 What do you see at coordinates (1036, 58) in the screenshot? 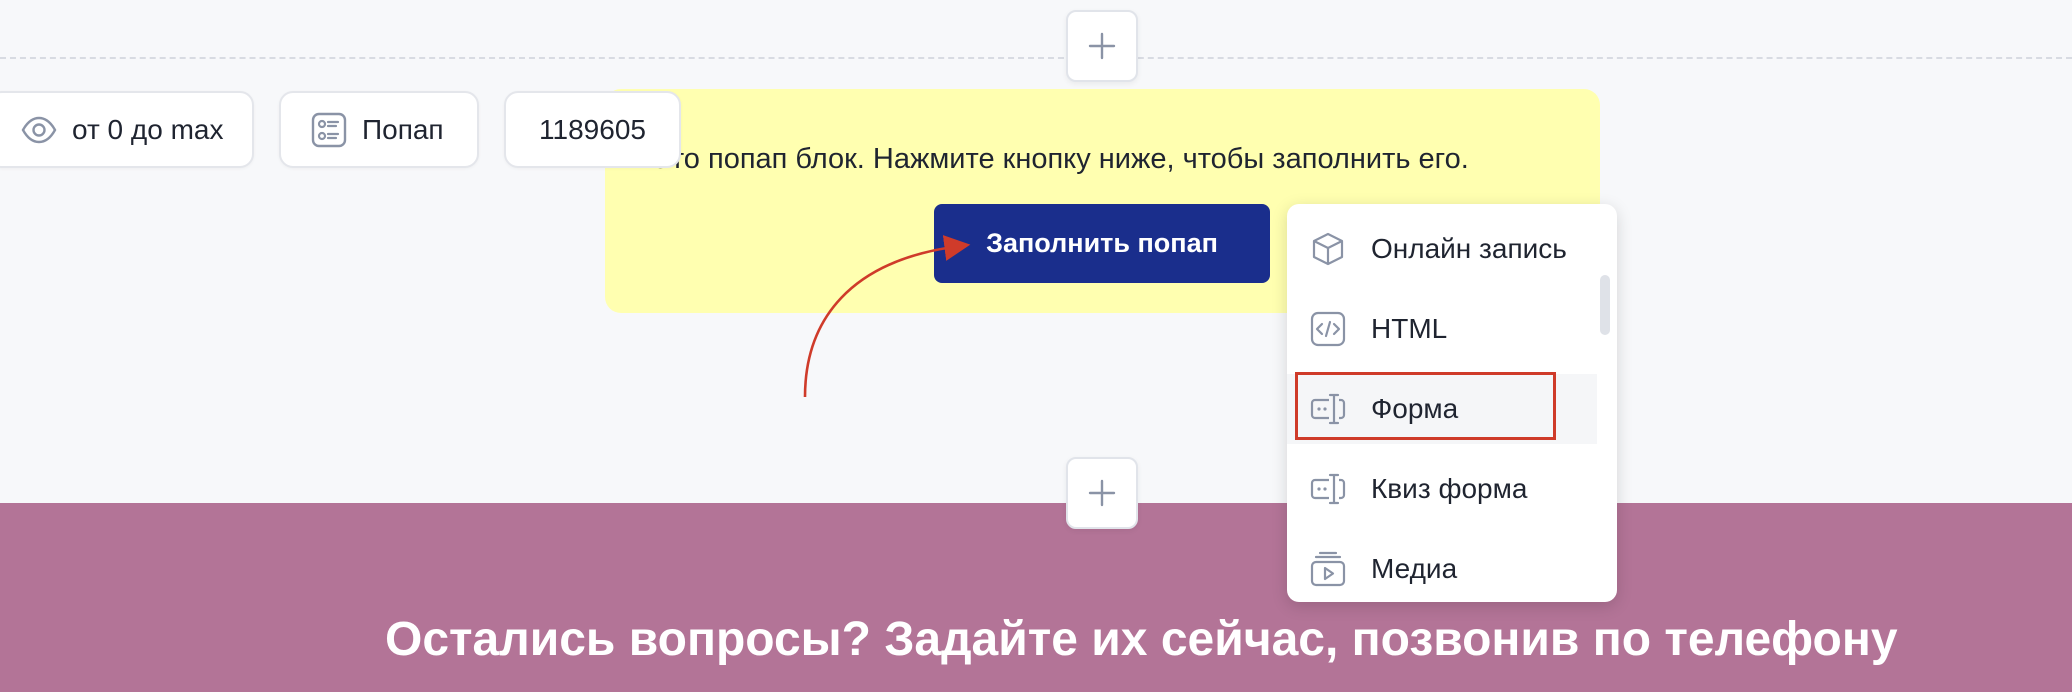
I see `section-divider` at bounding box center [1036, 58].